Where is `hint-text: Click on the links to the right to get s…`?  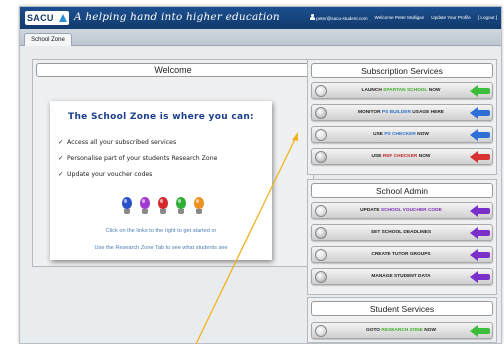
hint-text: Click on the links to the right to get s… is located at coordinates (161, 231).